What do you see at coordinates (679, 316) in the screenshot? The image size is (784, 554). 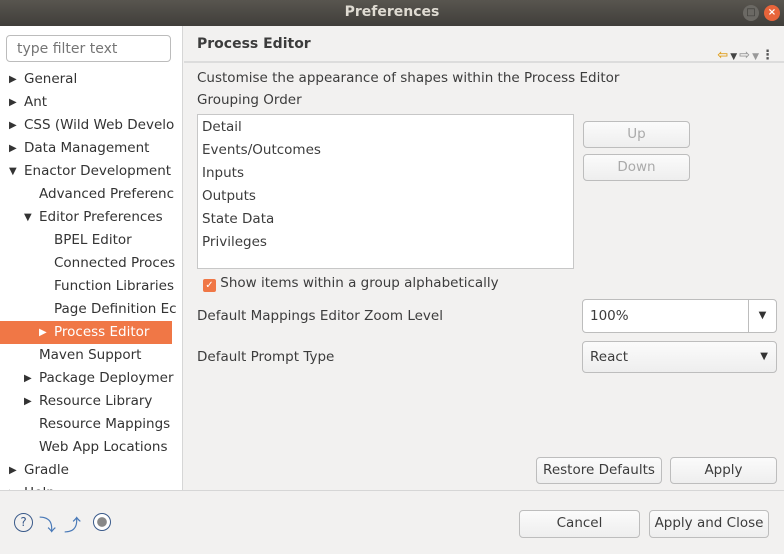 I see `zoom-level-combo: 100% ▼` at bounding box center [679, 316].